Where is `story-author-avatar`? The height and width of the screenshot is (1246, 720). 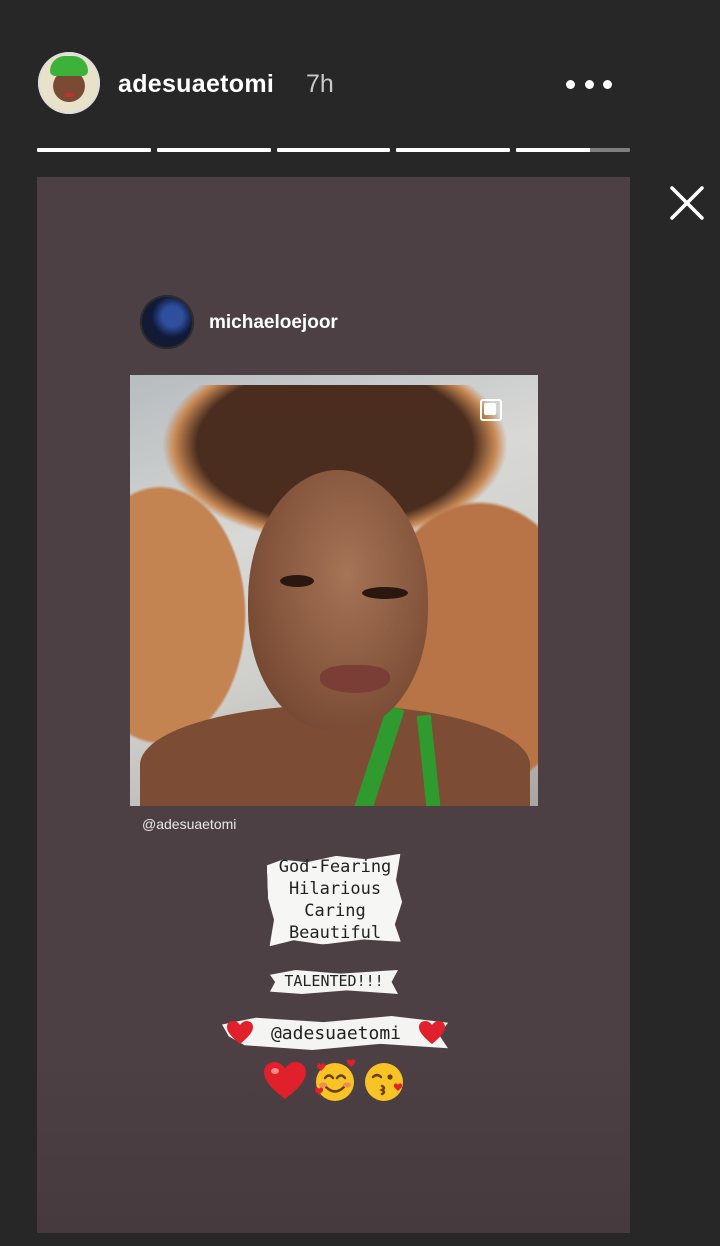 story-author-avatar is located at coordinates (69, 83).